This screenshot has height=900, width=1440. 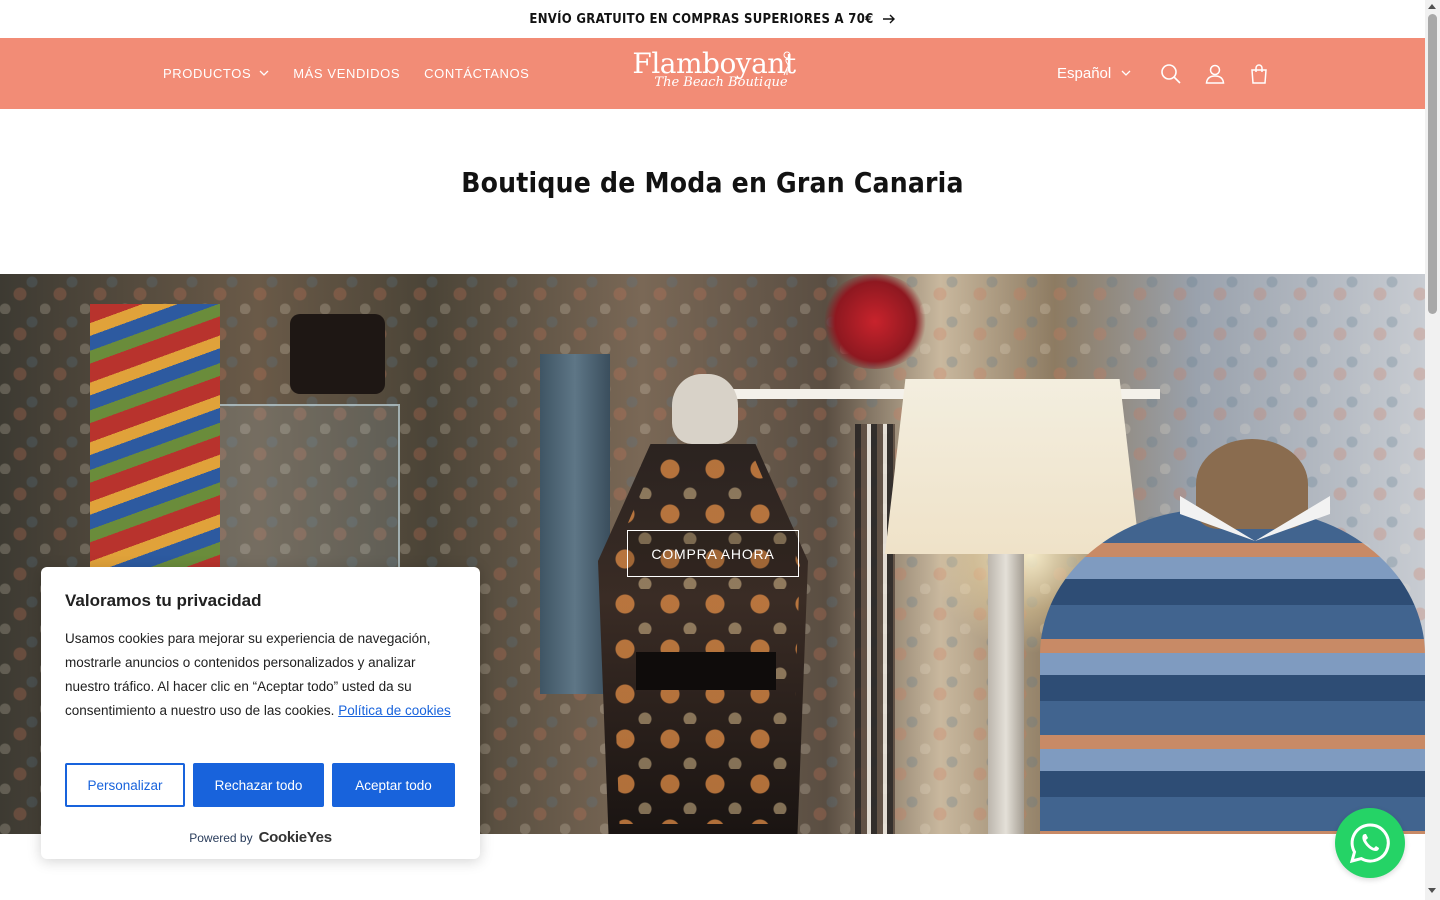 I want to click on nav-item-contactanos: CONTÁCTANOS, so click(x=476, y=73).